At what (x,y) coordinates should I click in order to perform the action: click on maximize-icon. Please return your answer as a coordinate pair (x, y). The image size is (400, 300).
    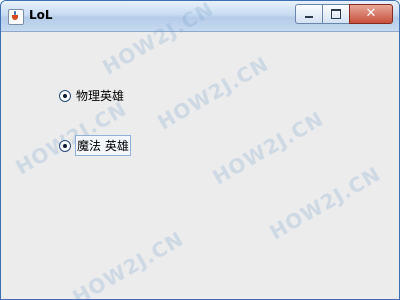
    Looking at the image, I should click on (336, 14).